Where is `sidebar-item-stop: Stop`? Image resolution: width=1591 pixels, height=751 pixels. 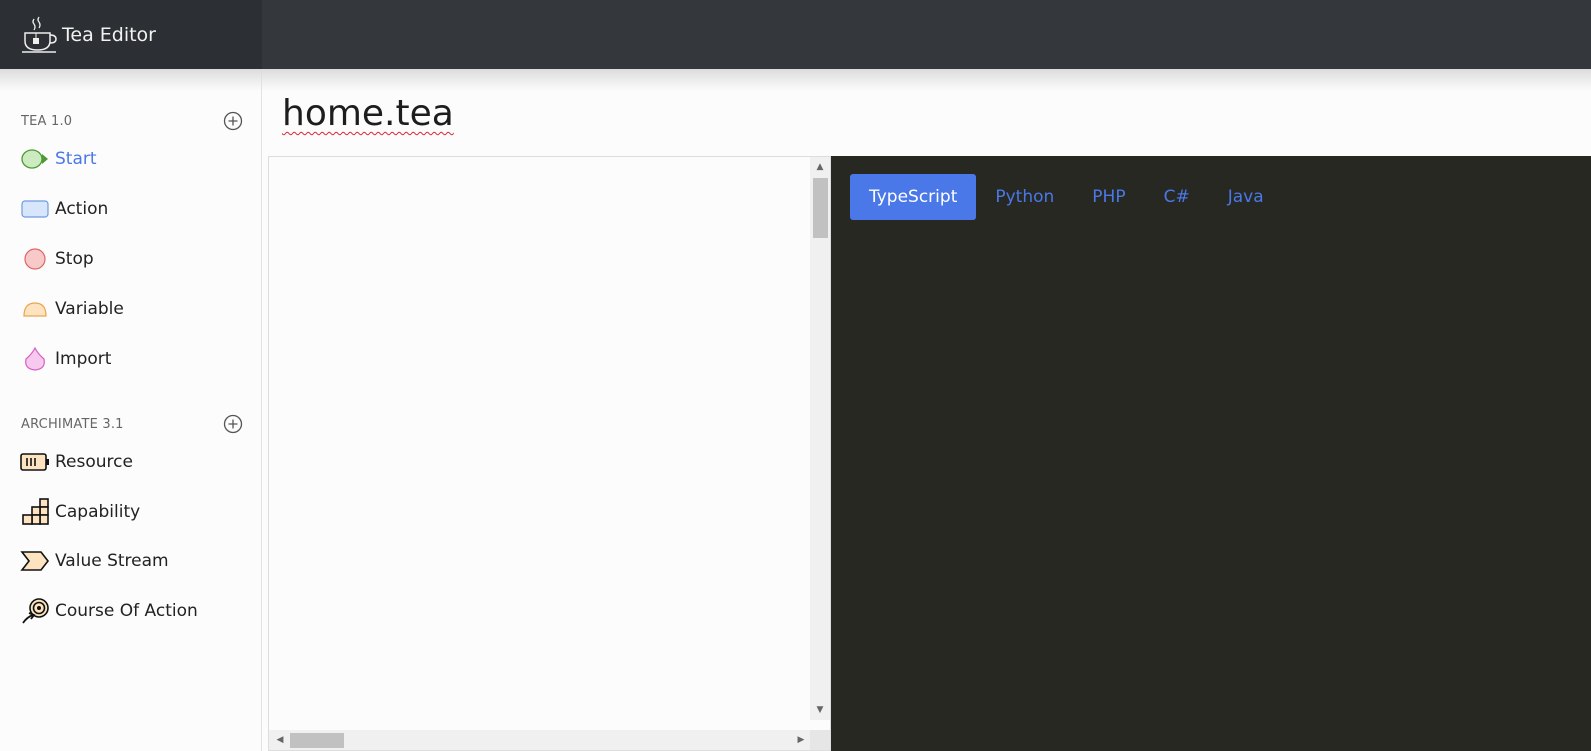
sidebar-item-stop: Stop is located at coordinates (57, 259).